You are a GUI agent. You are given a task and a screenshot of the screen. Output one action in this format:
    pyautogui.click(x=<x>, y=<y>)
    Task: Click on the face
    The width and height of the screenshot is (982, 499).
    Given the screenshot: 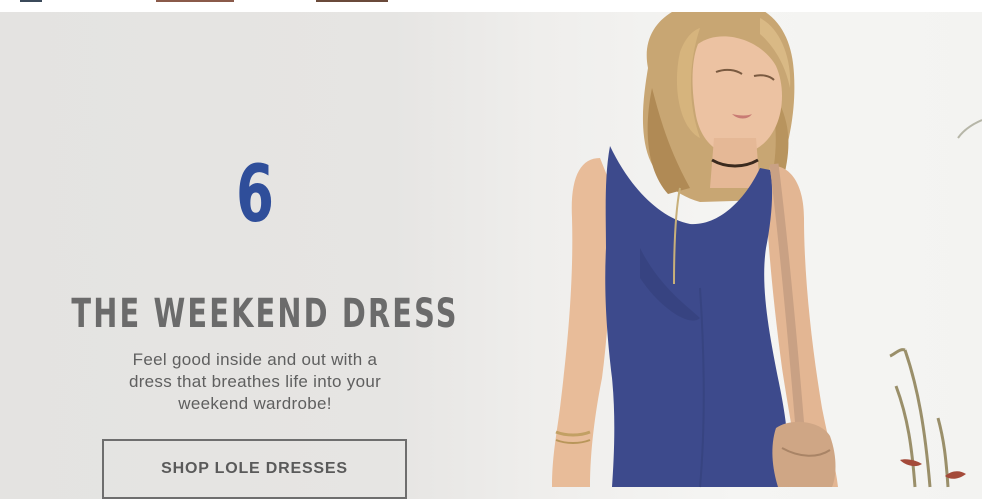 What is the action you would take?
    pyautogui.click(x=737, y=95)
    